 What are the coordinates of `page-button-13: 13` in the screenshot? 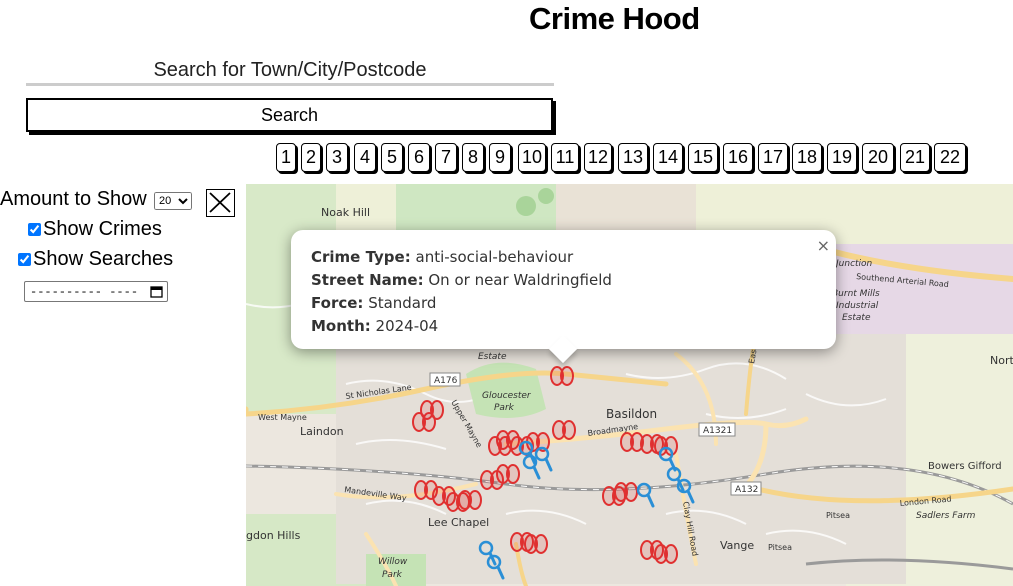 It's located at (633, 157).